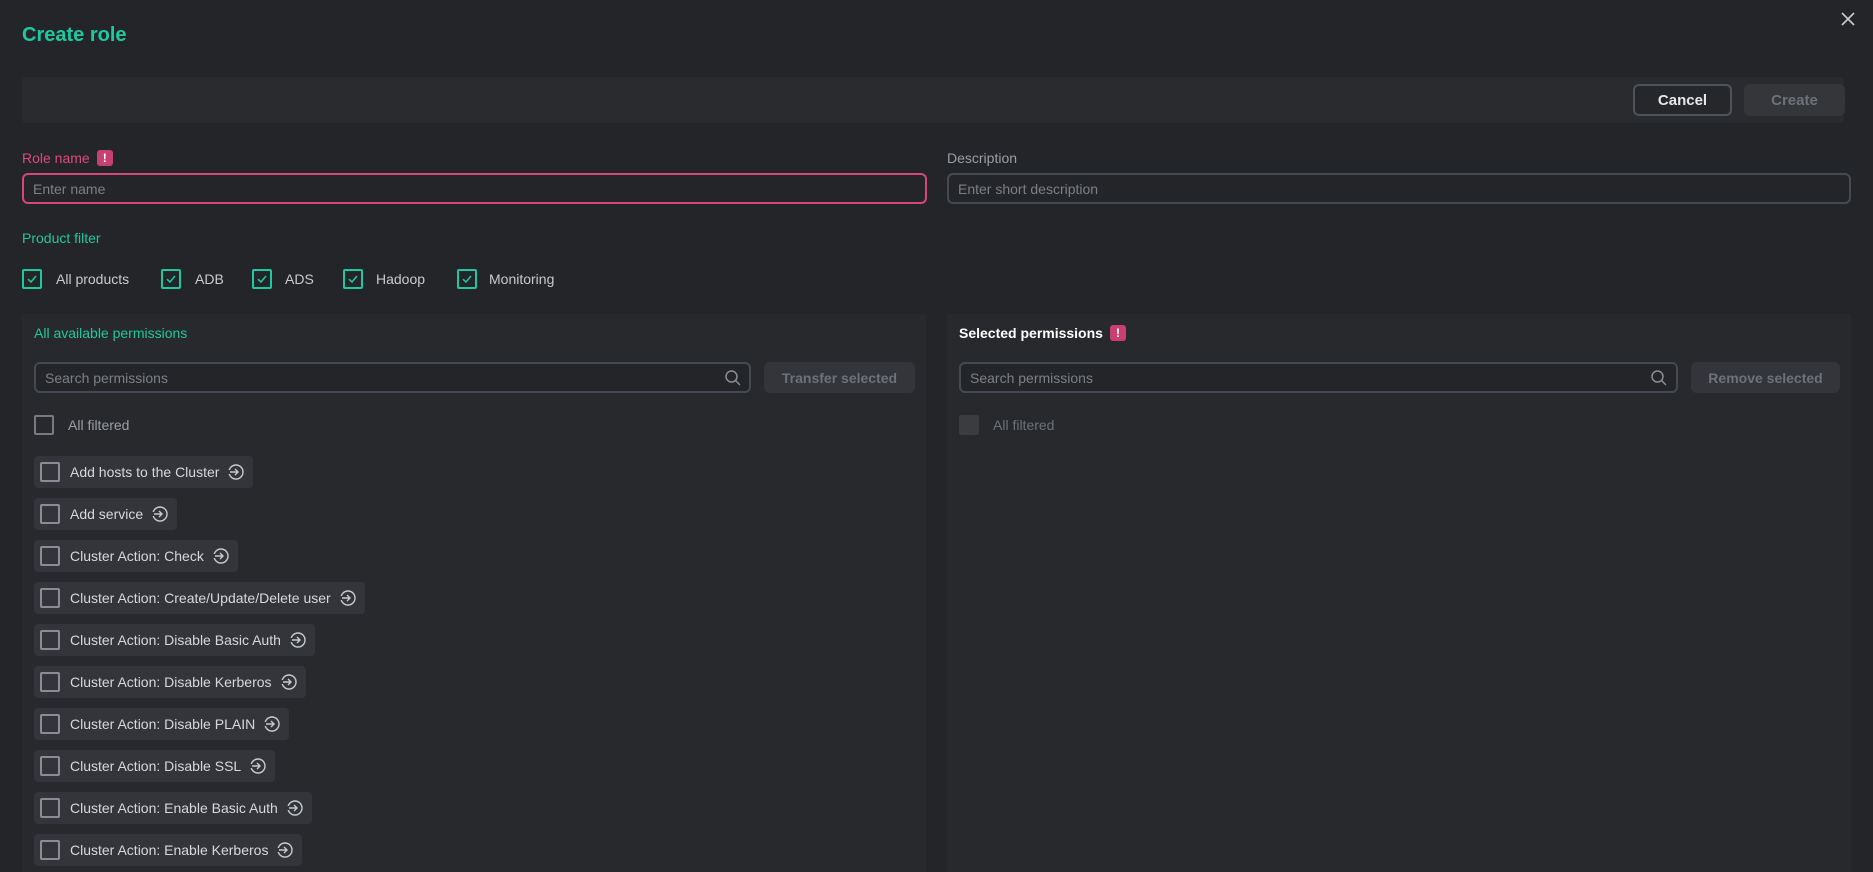 Image resolution: width=1873 pixels, height=872 pixels. I want to click on available-search-input, so click(392, 377).